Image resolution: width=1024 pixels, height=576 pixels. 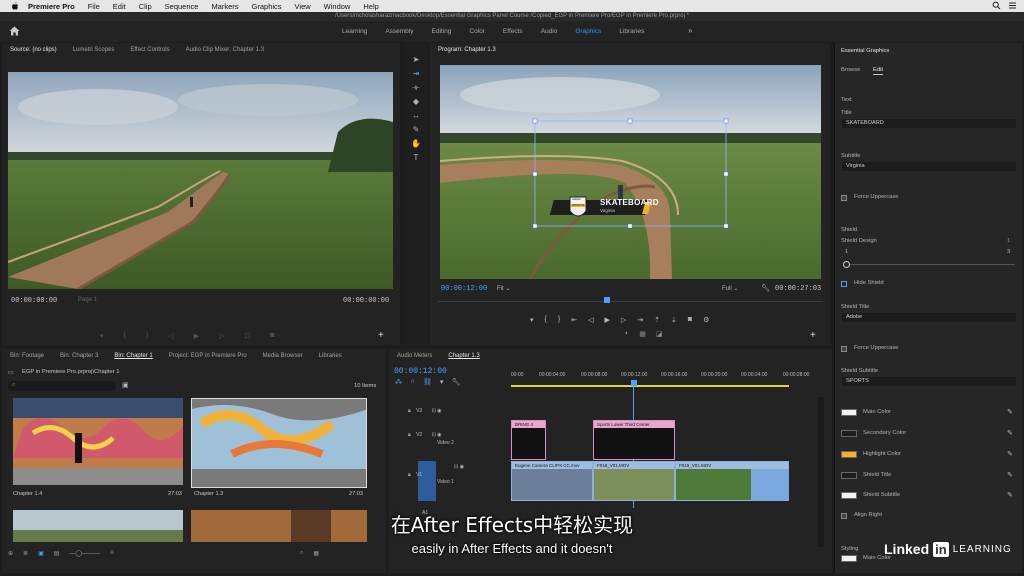 I want to click on wrench-icon: 🔧︎, so click(x=765, y=288).